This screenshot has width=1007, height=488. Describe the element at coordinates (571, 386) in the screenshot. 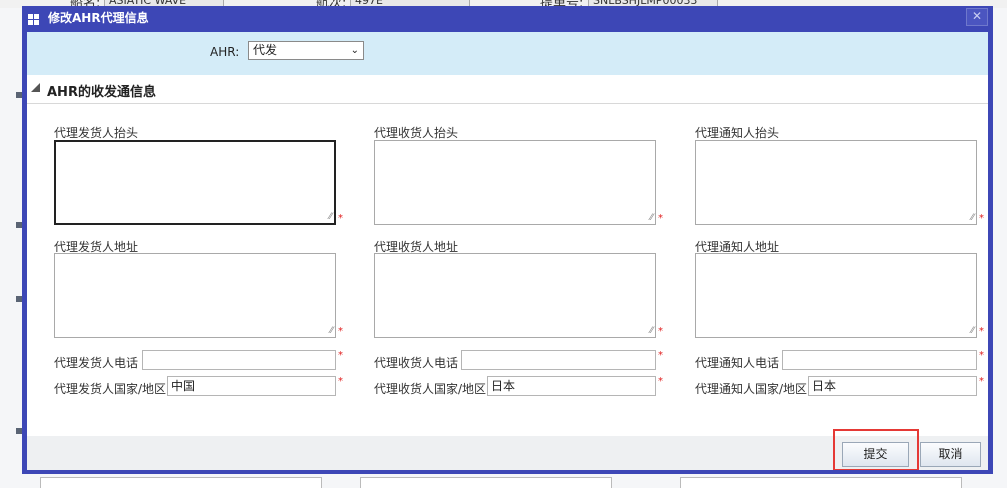

I see `consignee-country-input: 日本` at that location.